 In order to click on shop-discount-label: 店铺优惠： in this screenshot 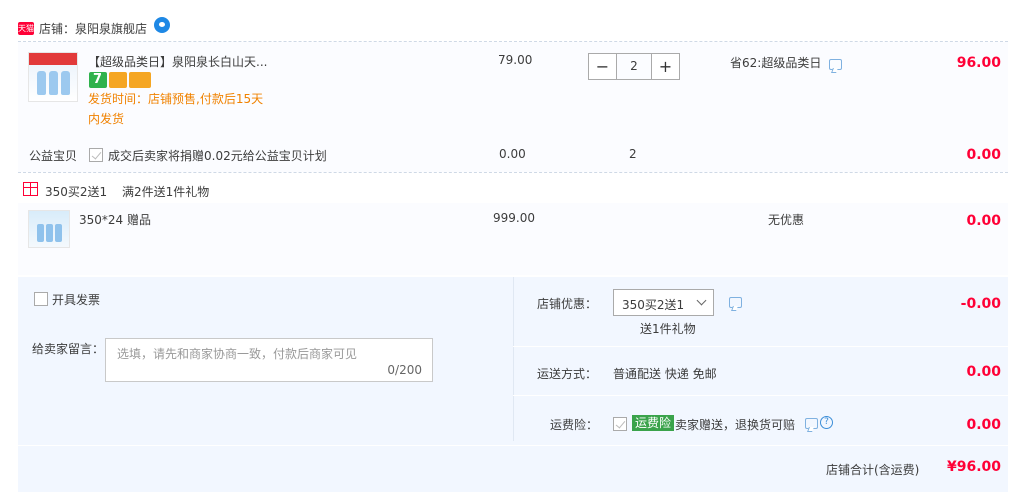, I will do `click(567, 304)`.